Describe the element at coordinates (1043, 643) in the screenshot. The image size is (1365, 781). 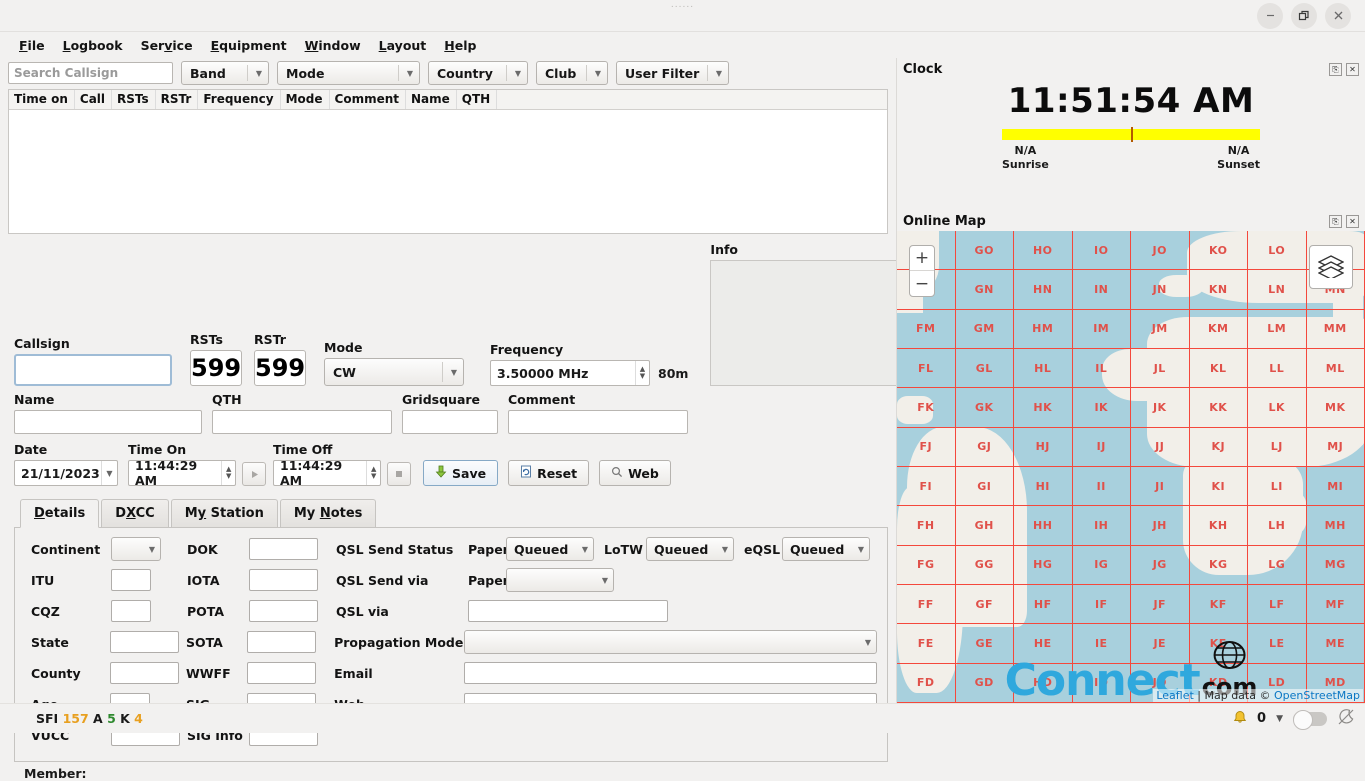
I see `grid-cell: HE` at that location.